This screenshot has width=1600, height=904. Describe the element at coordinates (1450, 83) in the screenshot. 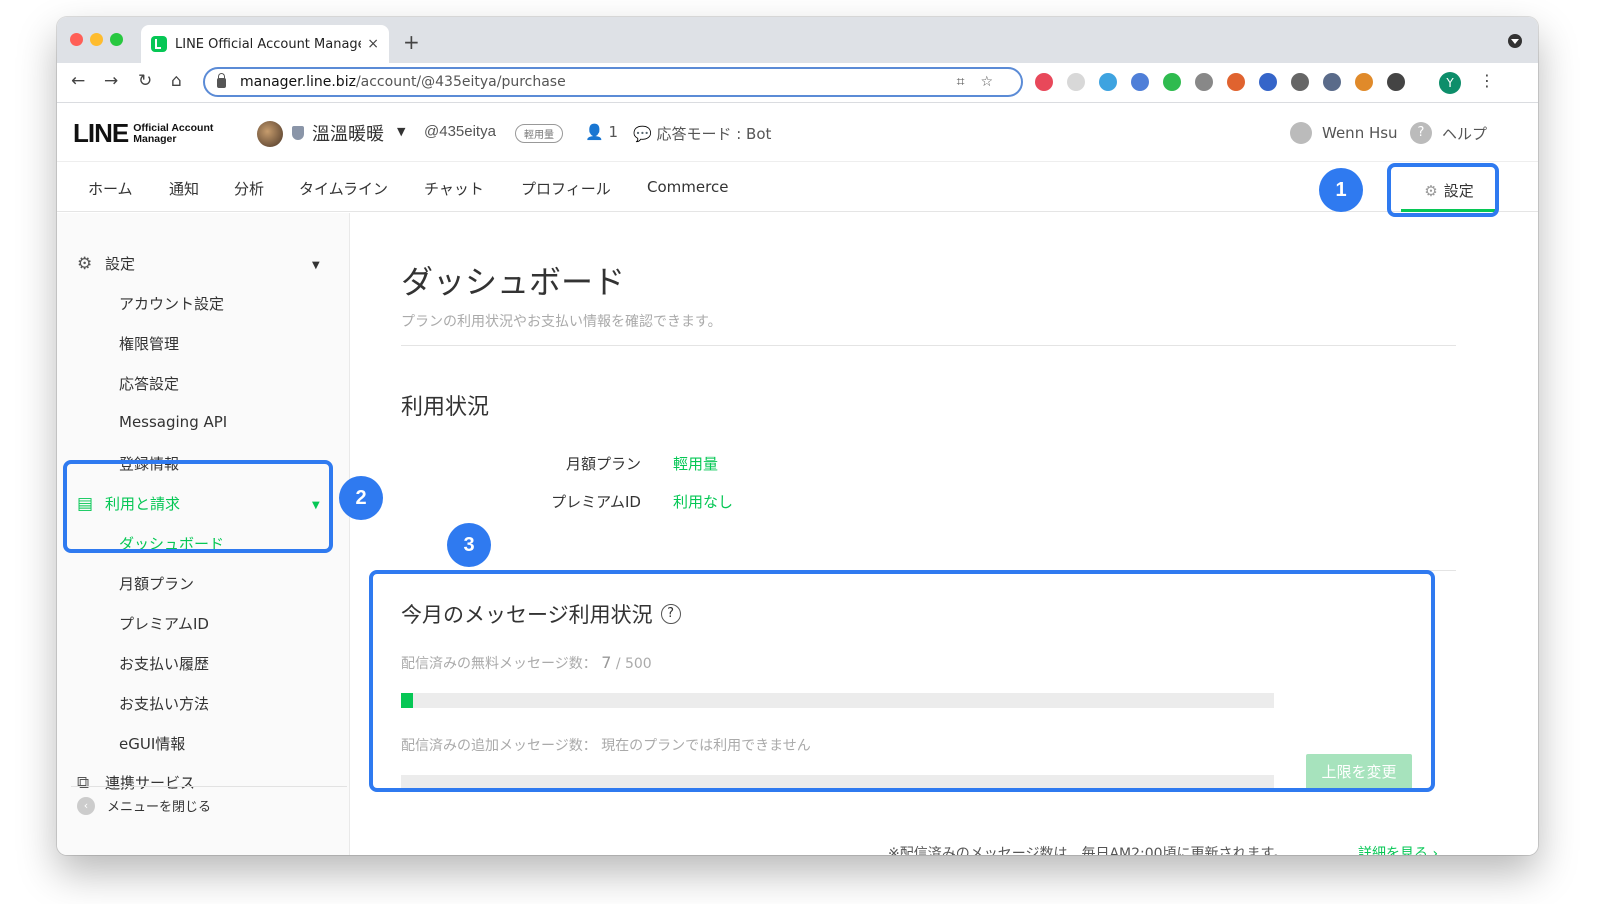

I see `profile-avatar: Y` at that location.